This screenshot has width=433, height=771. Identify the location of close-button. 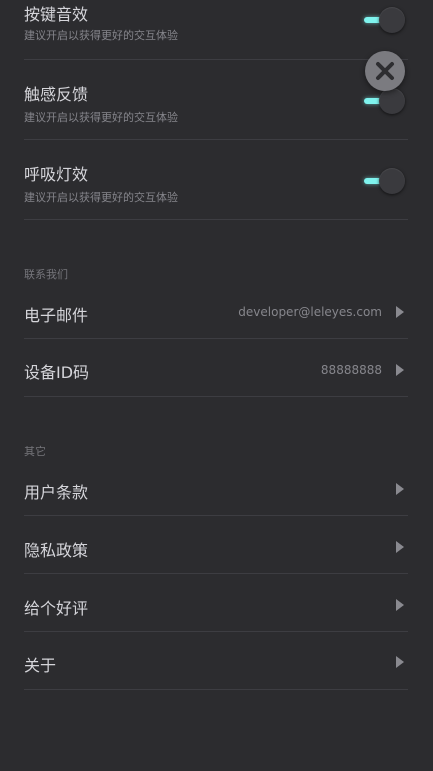
(385, 71).